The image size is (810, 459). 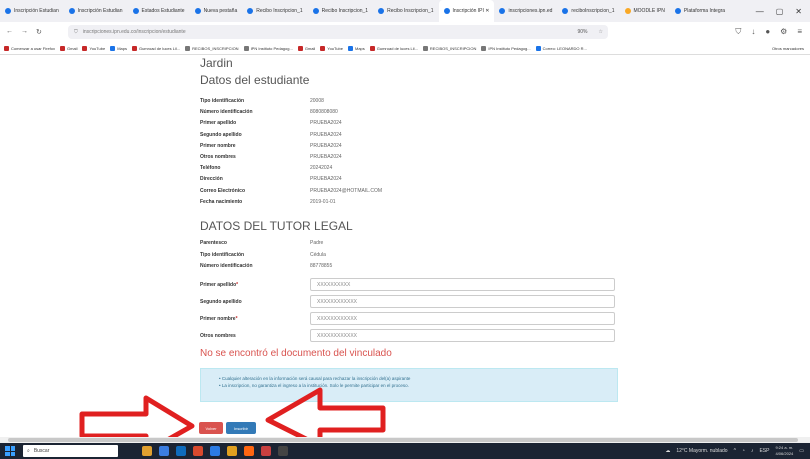 I want to click on clock-date: 4/06/2024, so click(x=784, y=453).